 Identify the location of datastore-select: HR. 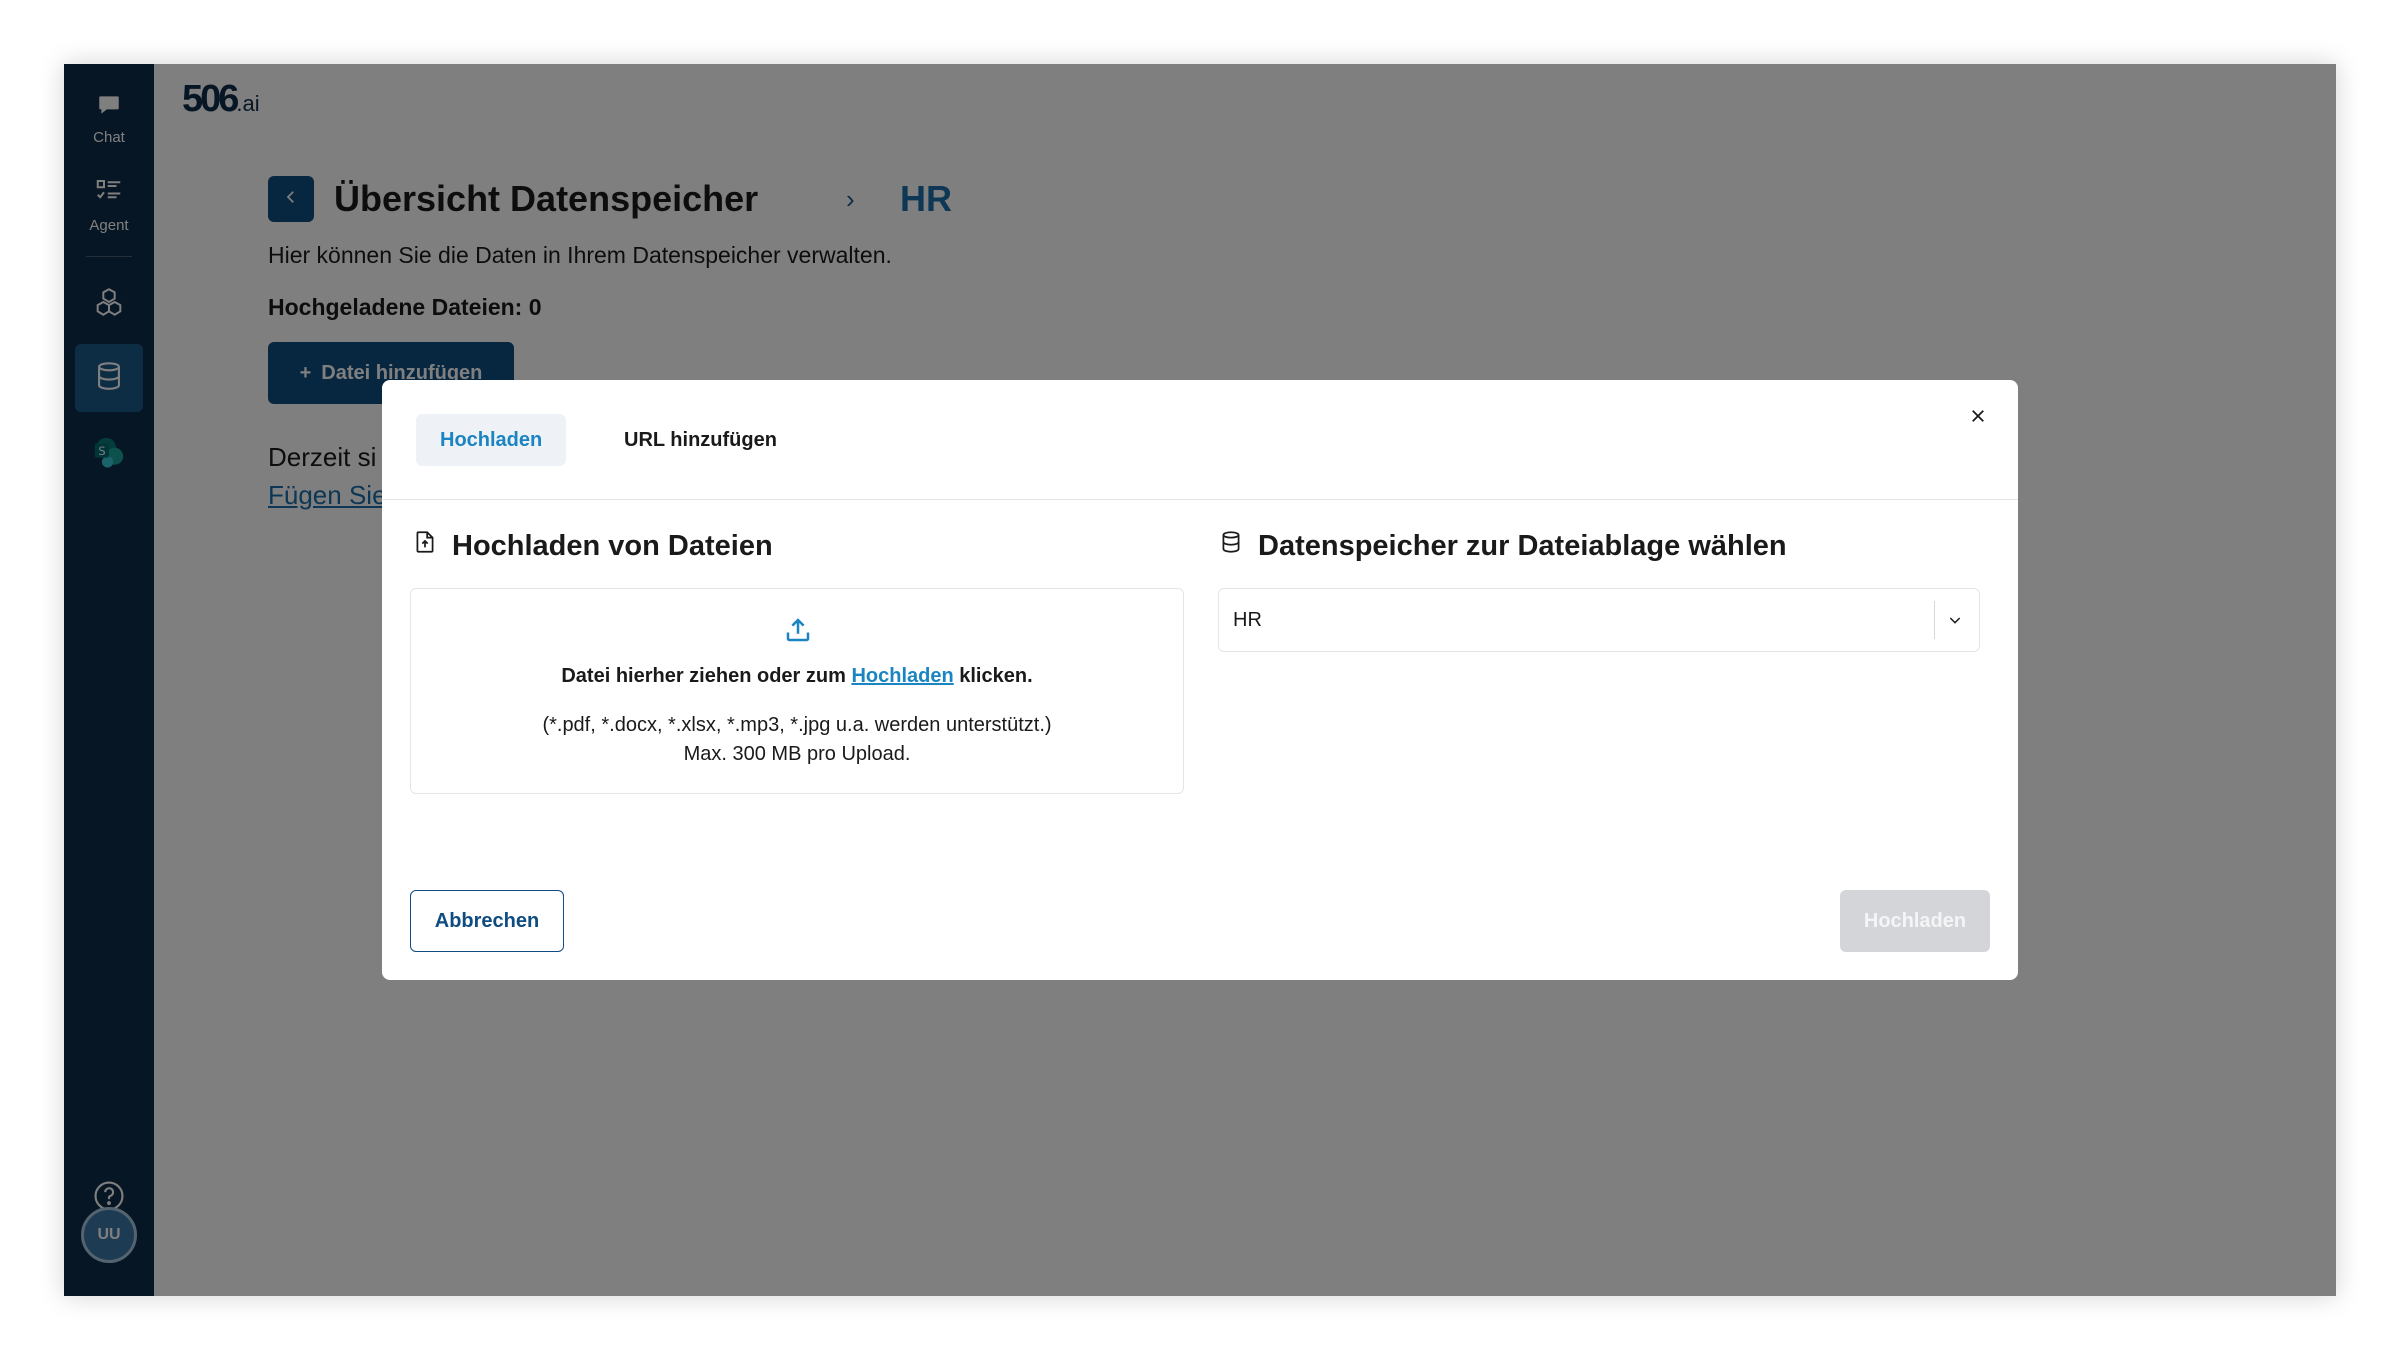
(1599, 620).